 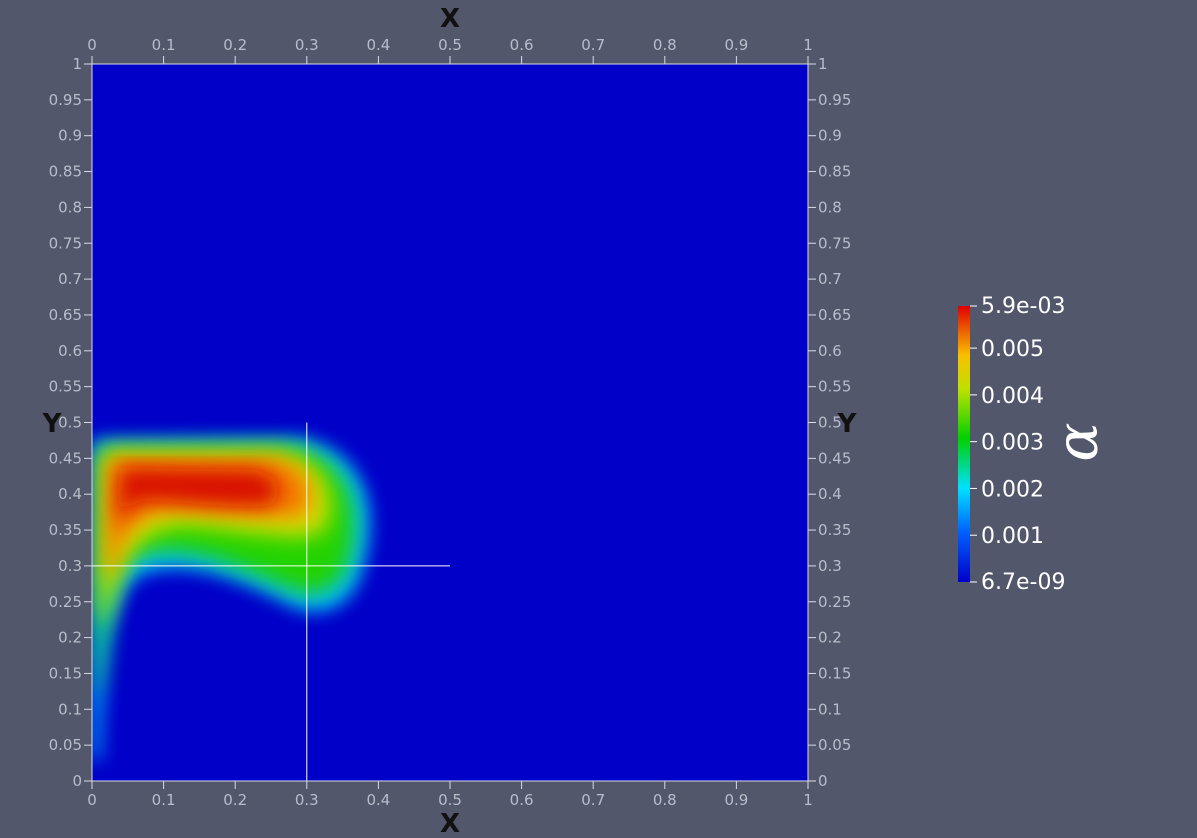 What do you see at coordinates (1012, 489) in the screenshot?
I see `colorbar-tick-label: 0.002` at bounding box center [1012, 489].